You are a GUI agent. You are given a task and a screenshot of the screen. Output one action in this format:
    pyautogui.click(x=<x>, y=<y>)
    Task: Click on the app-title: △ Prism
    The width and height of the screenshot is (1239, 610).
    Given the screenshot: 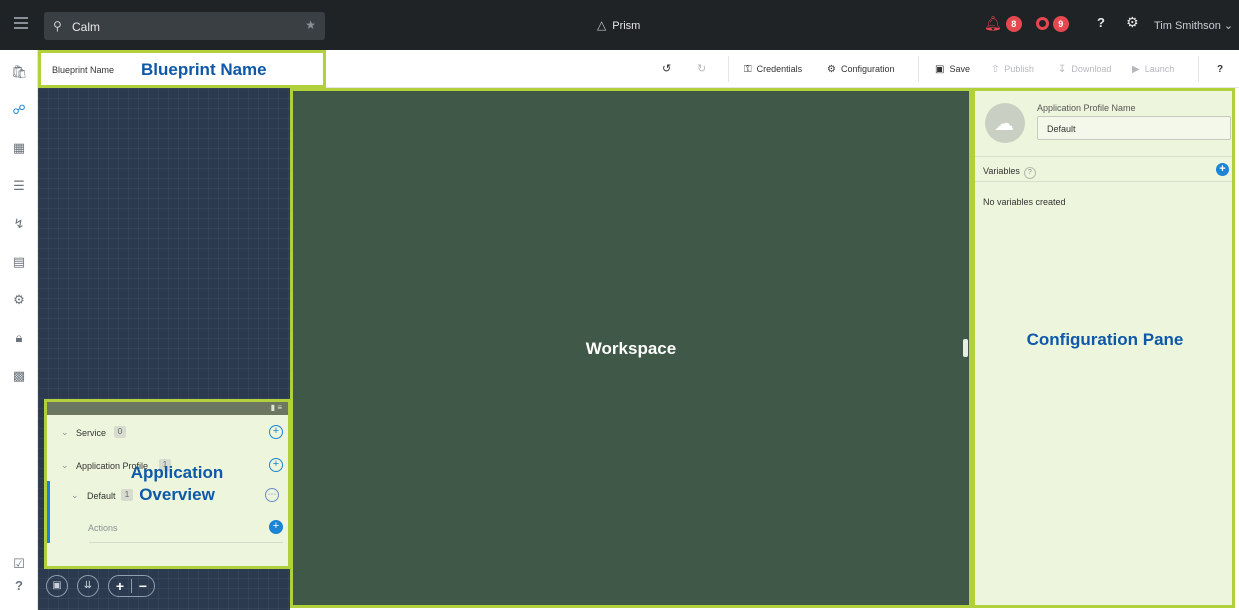 What is the action you would take?
    pyautogui.click(x=618, y=25)
    